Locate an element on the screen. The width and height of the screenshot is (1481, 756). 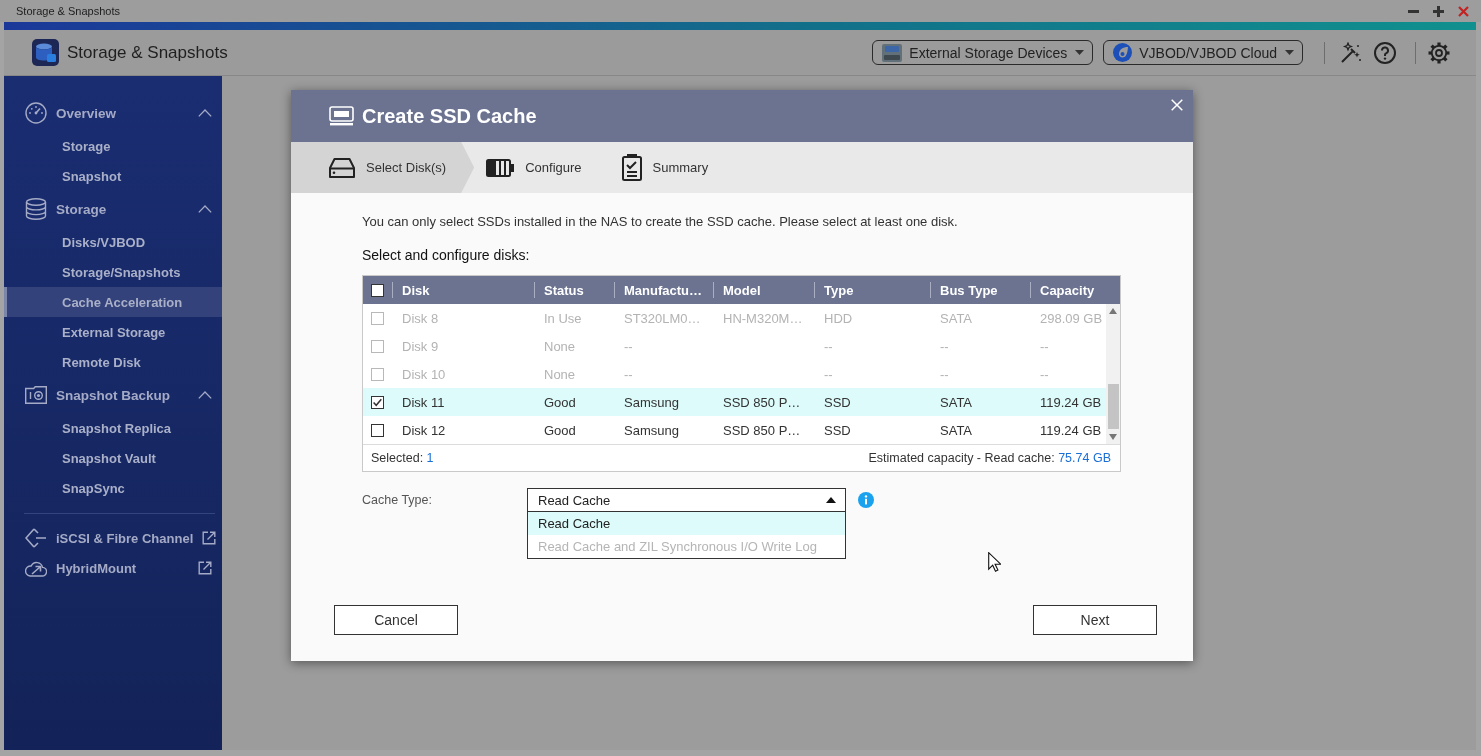
dialog-button: Next is located at coordinates (1095, 620).